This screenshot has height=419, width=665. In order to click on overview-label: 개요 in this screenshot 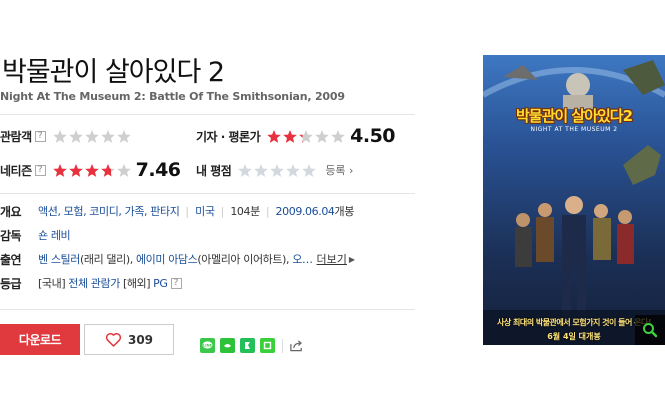, I will do `click(11, 211)`.